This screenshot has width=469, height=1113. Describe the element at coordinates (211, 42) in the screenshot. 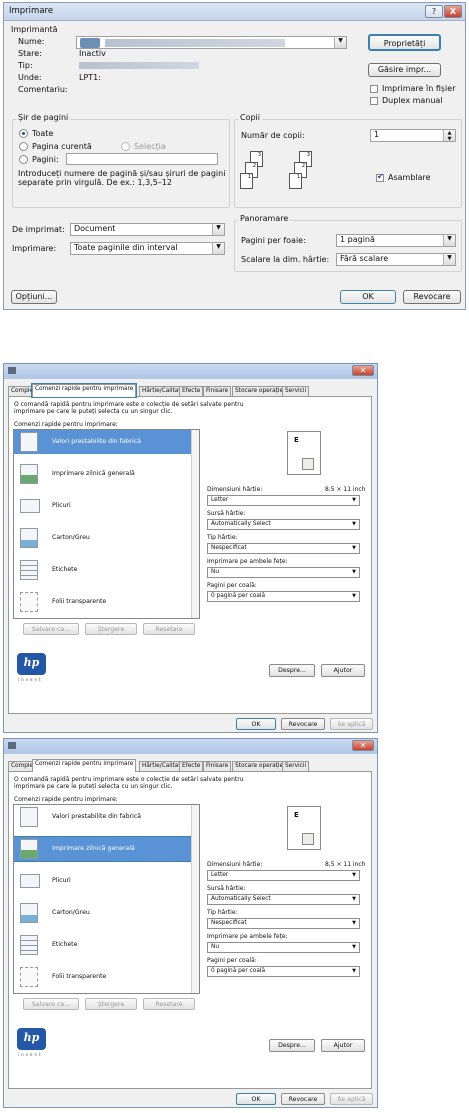

I see `printer-name-select: ▼` at that location.